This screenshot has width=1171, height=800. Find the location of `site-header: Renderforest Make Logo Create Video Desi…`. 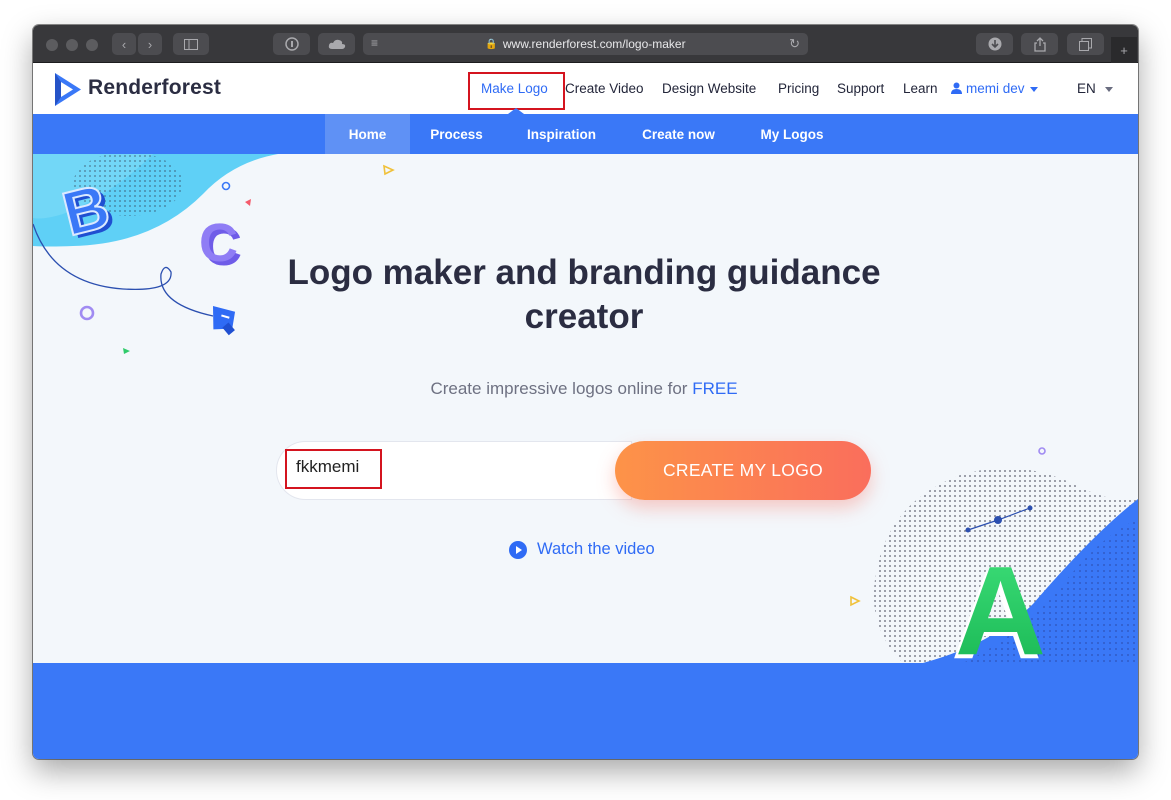

site-header: Renderforest Make Logo Create Video Desi… is located at coordinates (585, 88).